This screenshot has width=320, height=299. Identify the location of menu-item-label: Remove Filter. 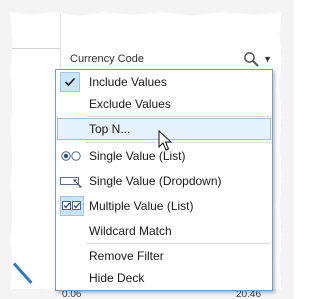
(126, 256).